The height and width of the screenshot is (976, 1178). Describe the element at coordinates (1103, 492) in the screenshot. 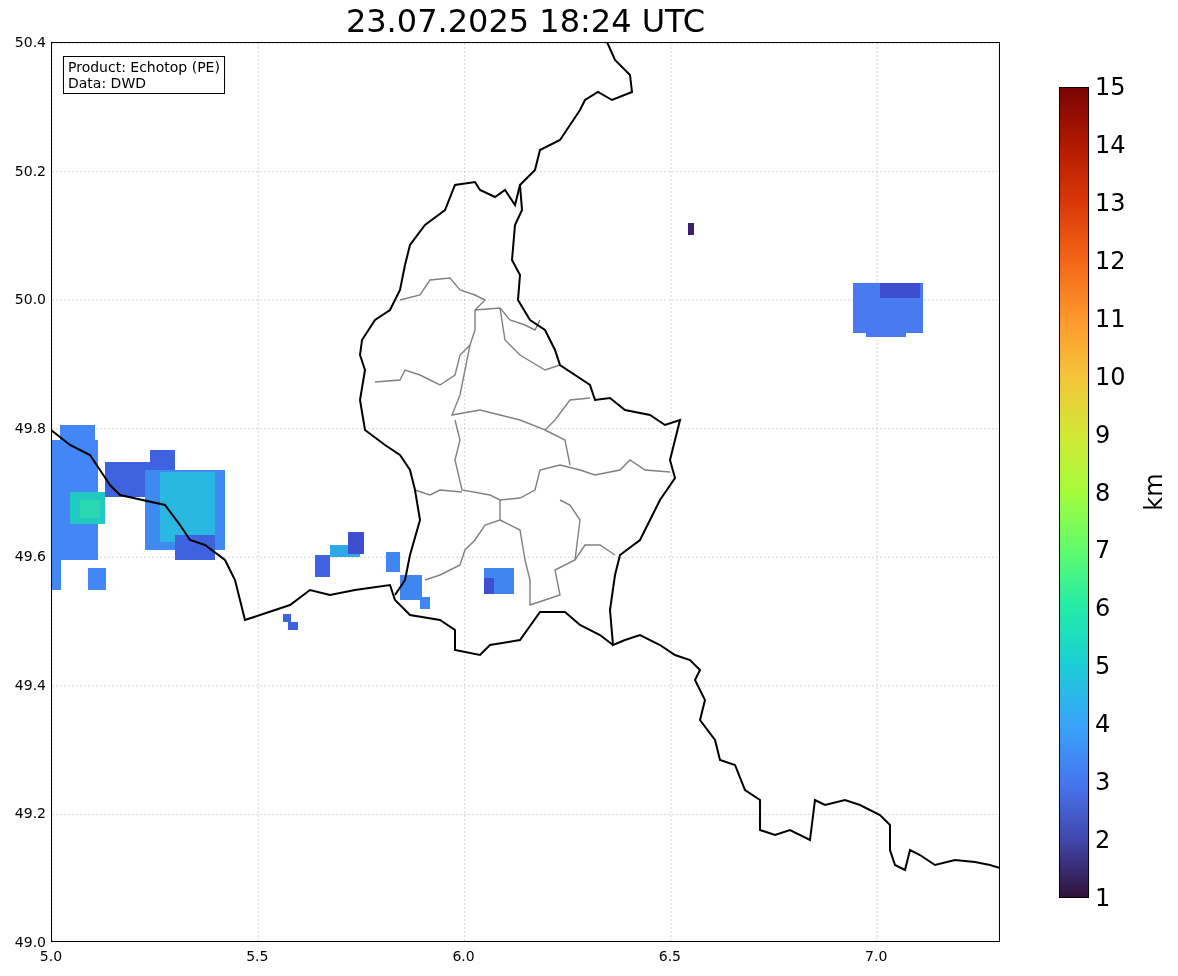

I see `colorbar-tick-label: 8` at that location.